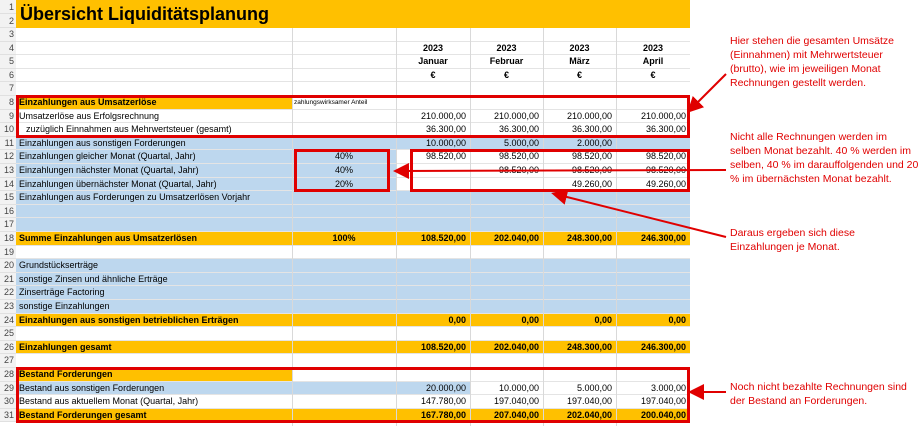  Describe the element at coordinates (560, 170) in the screenshot. I see `arrow-split` at that location.